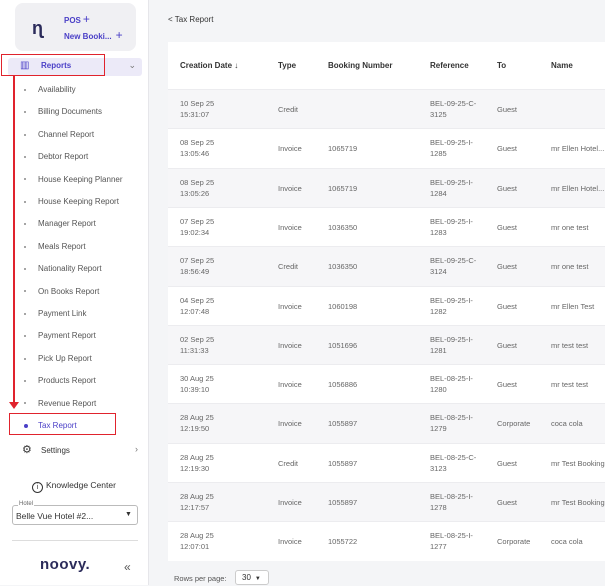 The width and height of the screenshot is (605, 586). Describe the element at coordinates (195, 114) in the screenshot. I see `cell-creation-date-text: 15:31:07` at that location.